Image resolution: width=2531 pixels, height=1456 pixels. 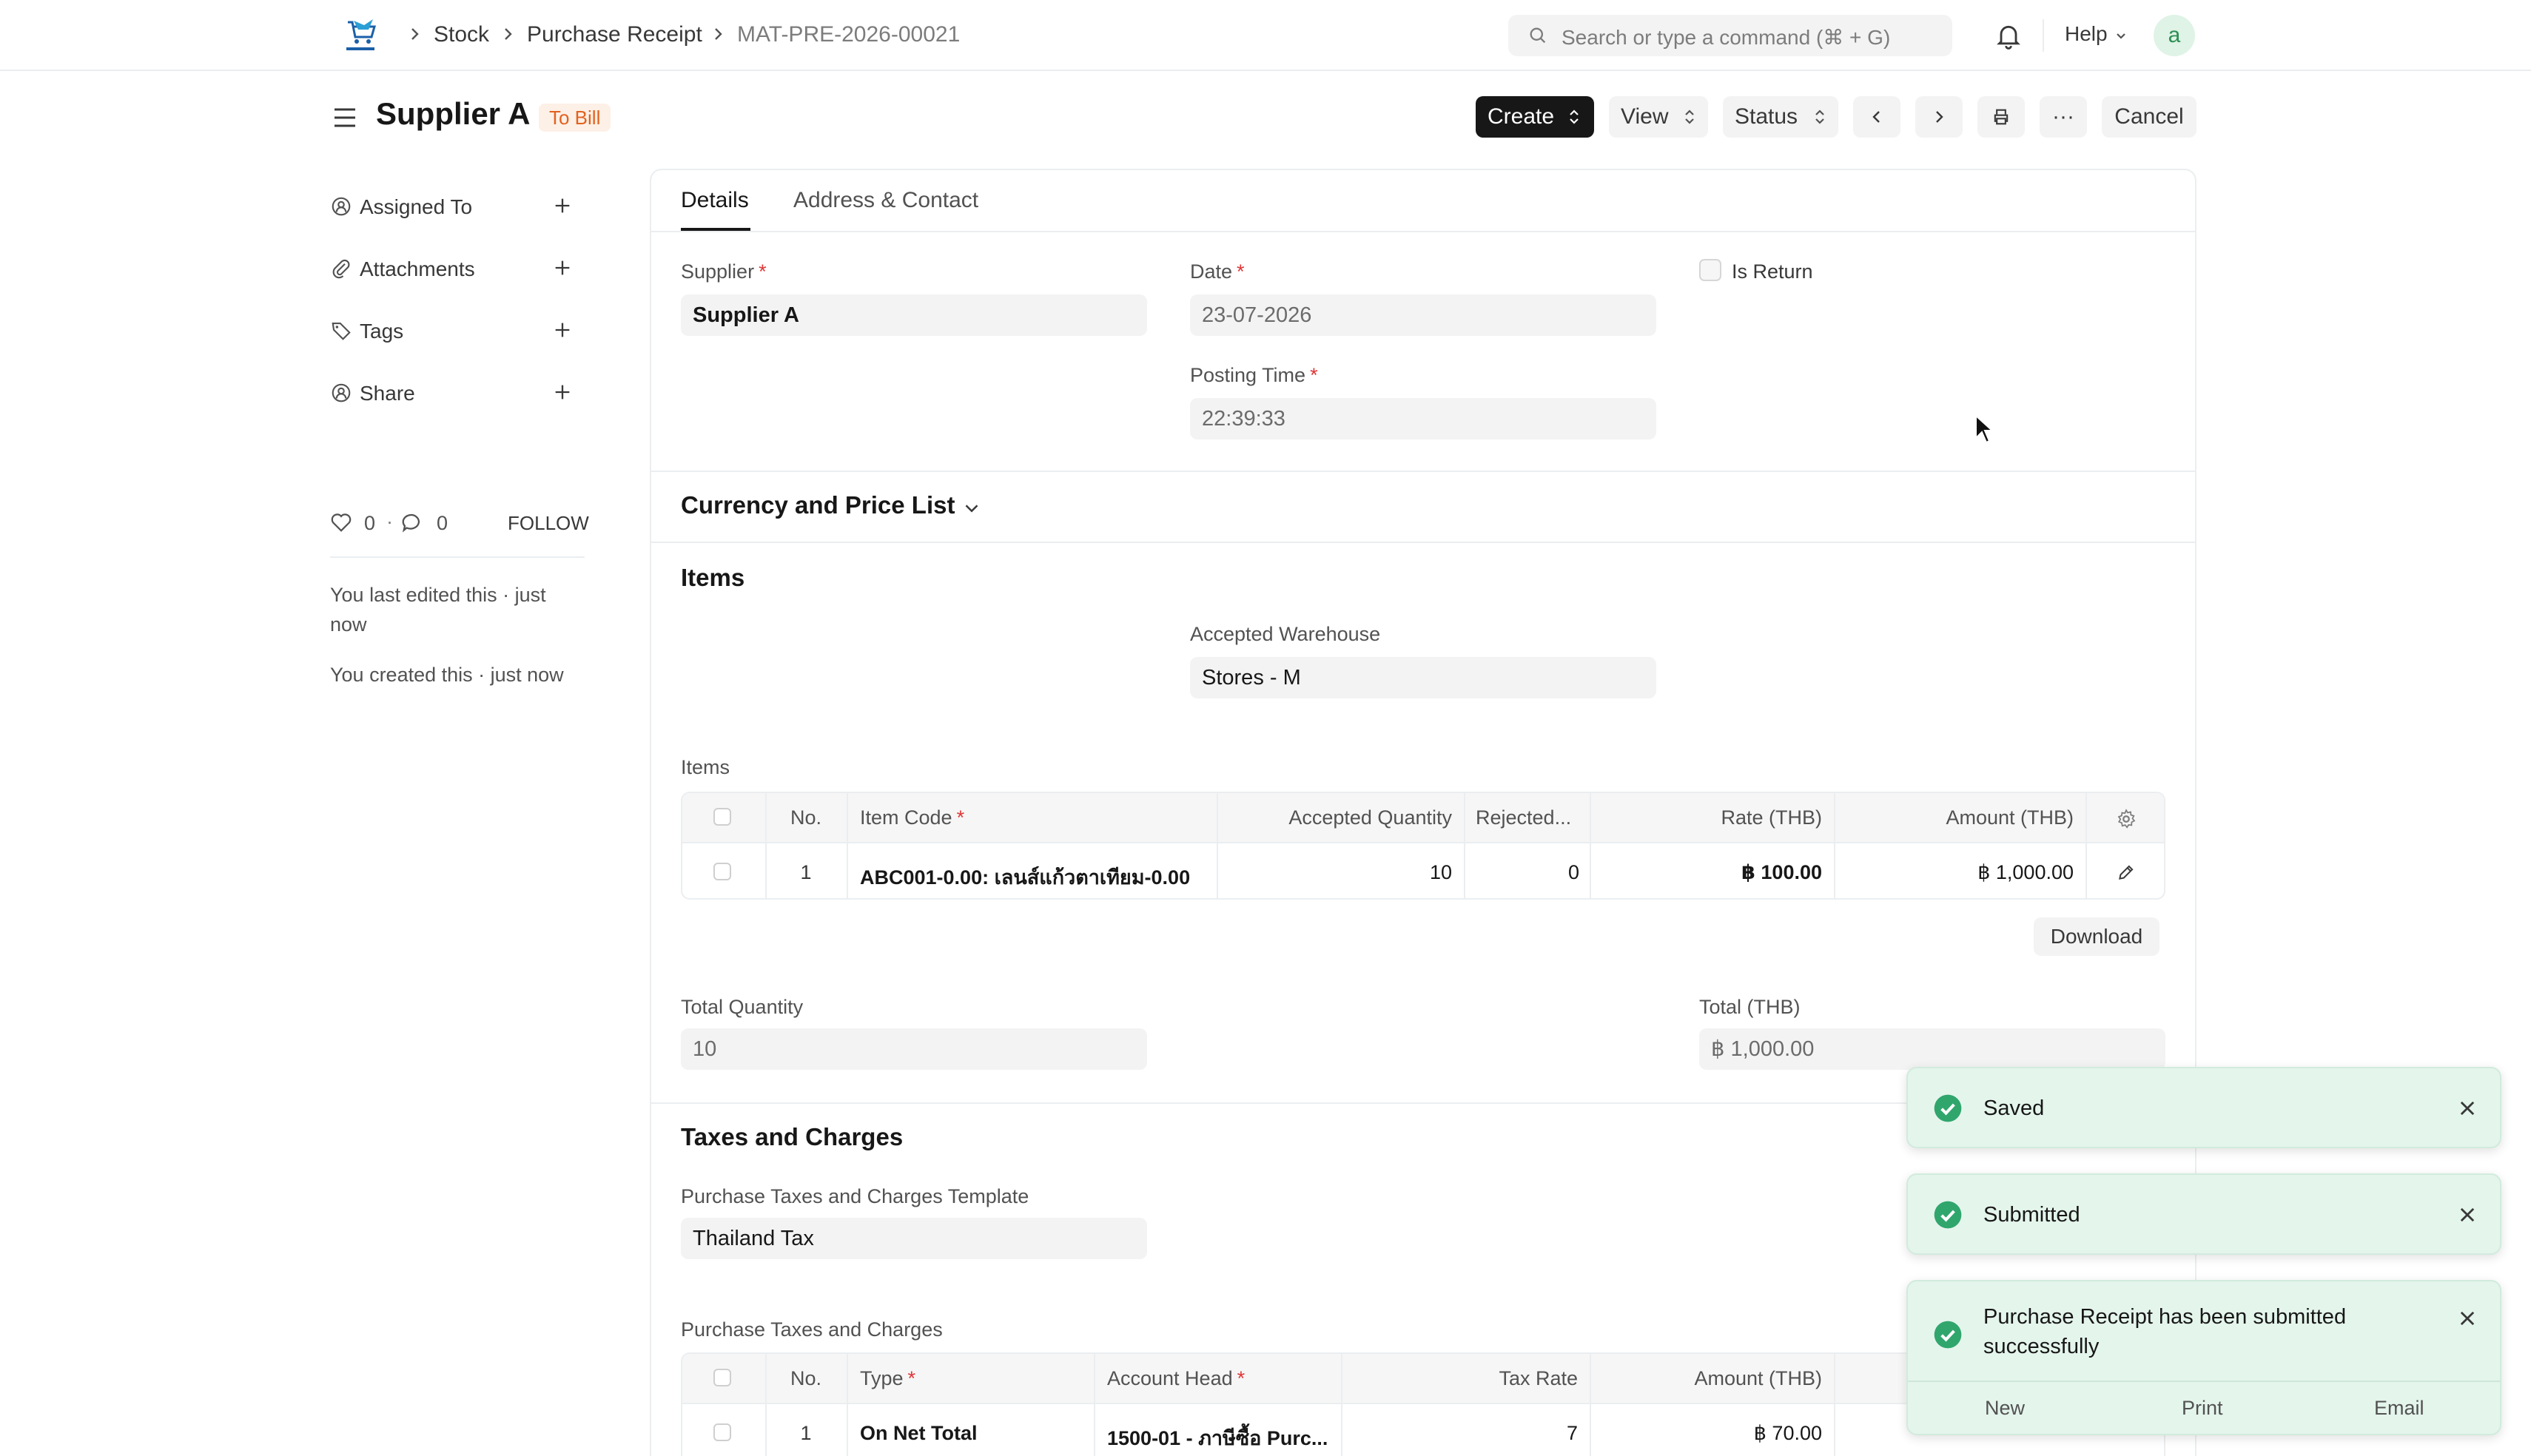 I want to click on printer-icon, so click(x=2001, y=117).